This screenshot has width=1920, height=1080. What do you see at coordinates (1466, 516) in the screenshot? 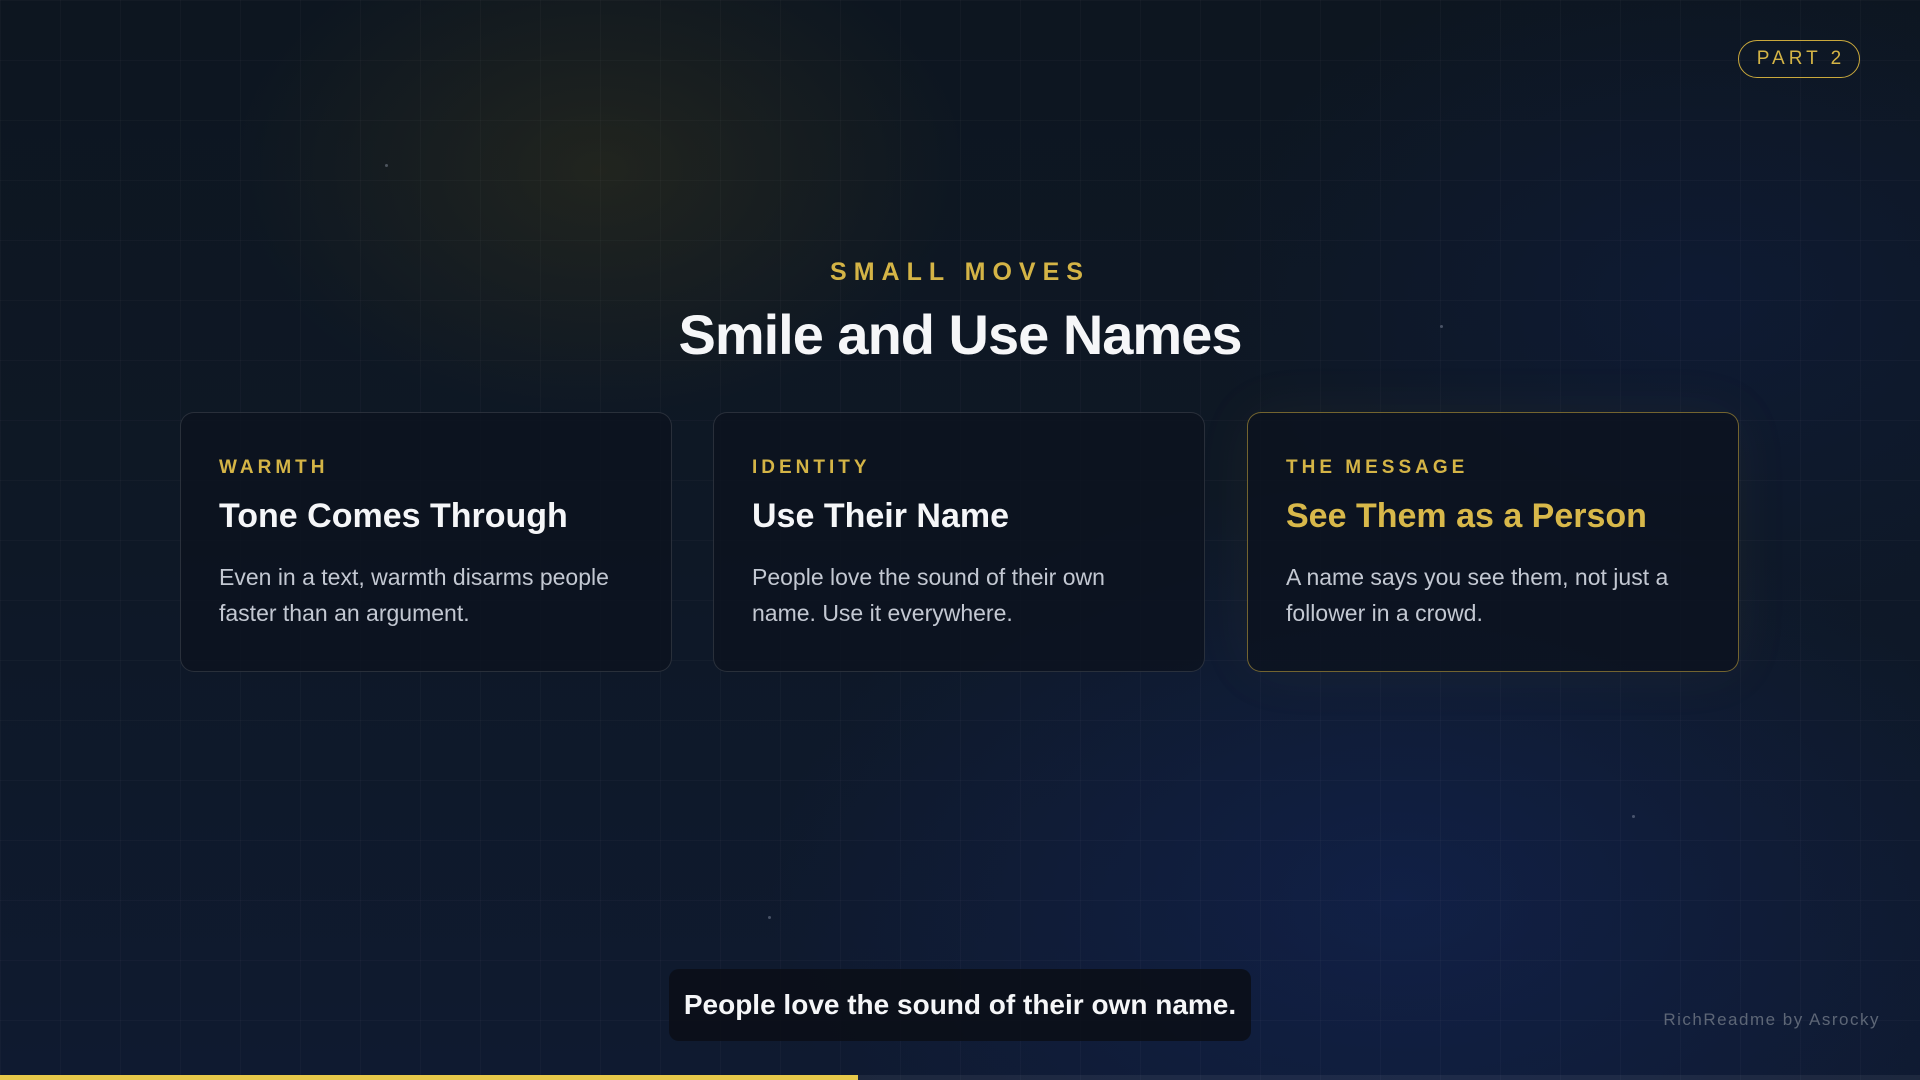
I see `card-title: See Them as a Person` at bounding box center [1466, 516].